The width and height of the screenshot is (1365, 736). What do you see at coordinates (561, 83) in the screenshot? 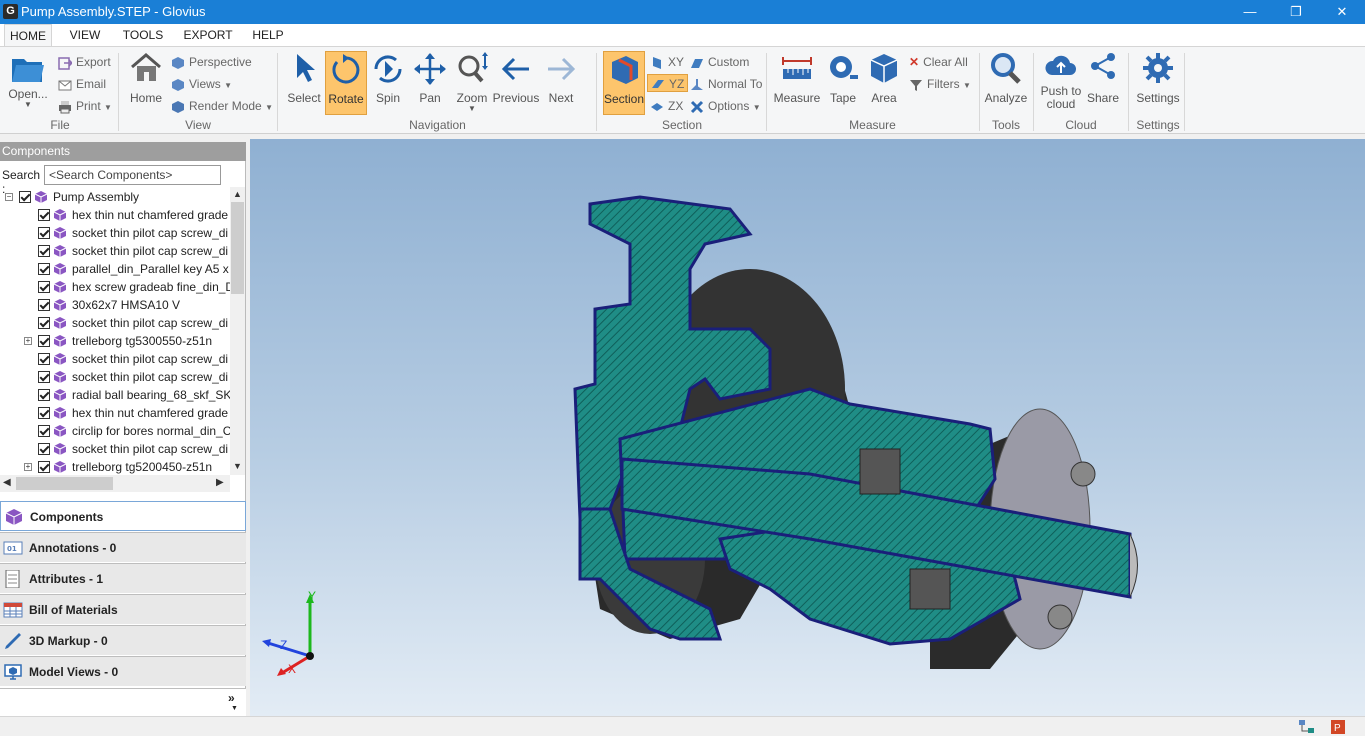
I see `next-button: Next` at bounding box center [561, 83].